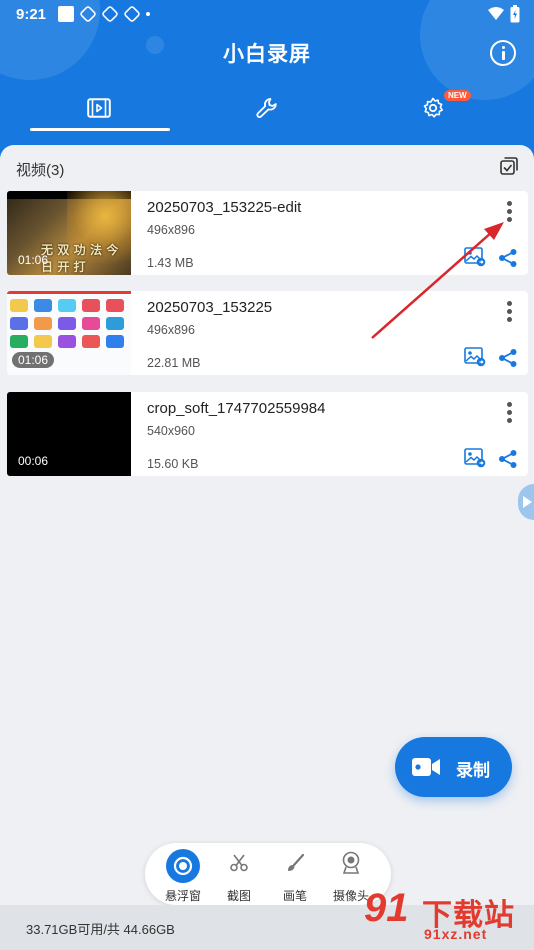 The width and height of the screenshot is (534, 950). Describe the element at coordinates (447, 917) in the screenshot. I see `site-watermark: 91 下载站 91xz.net` at that location.